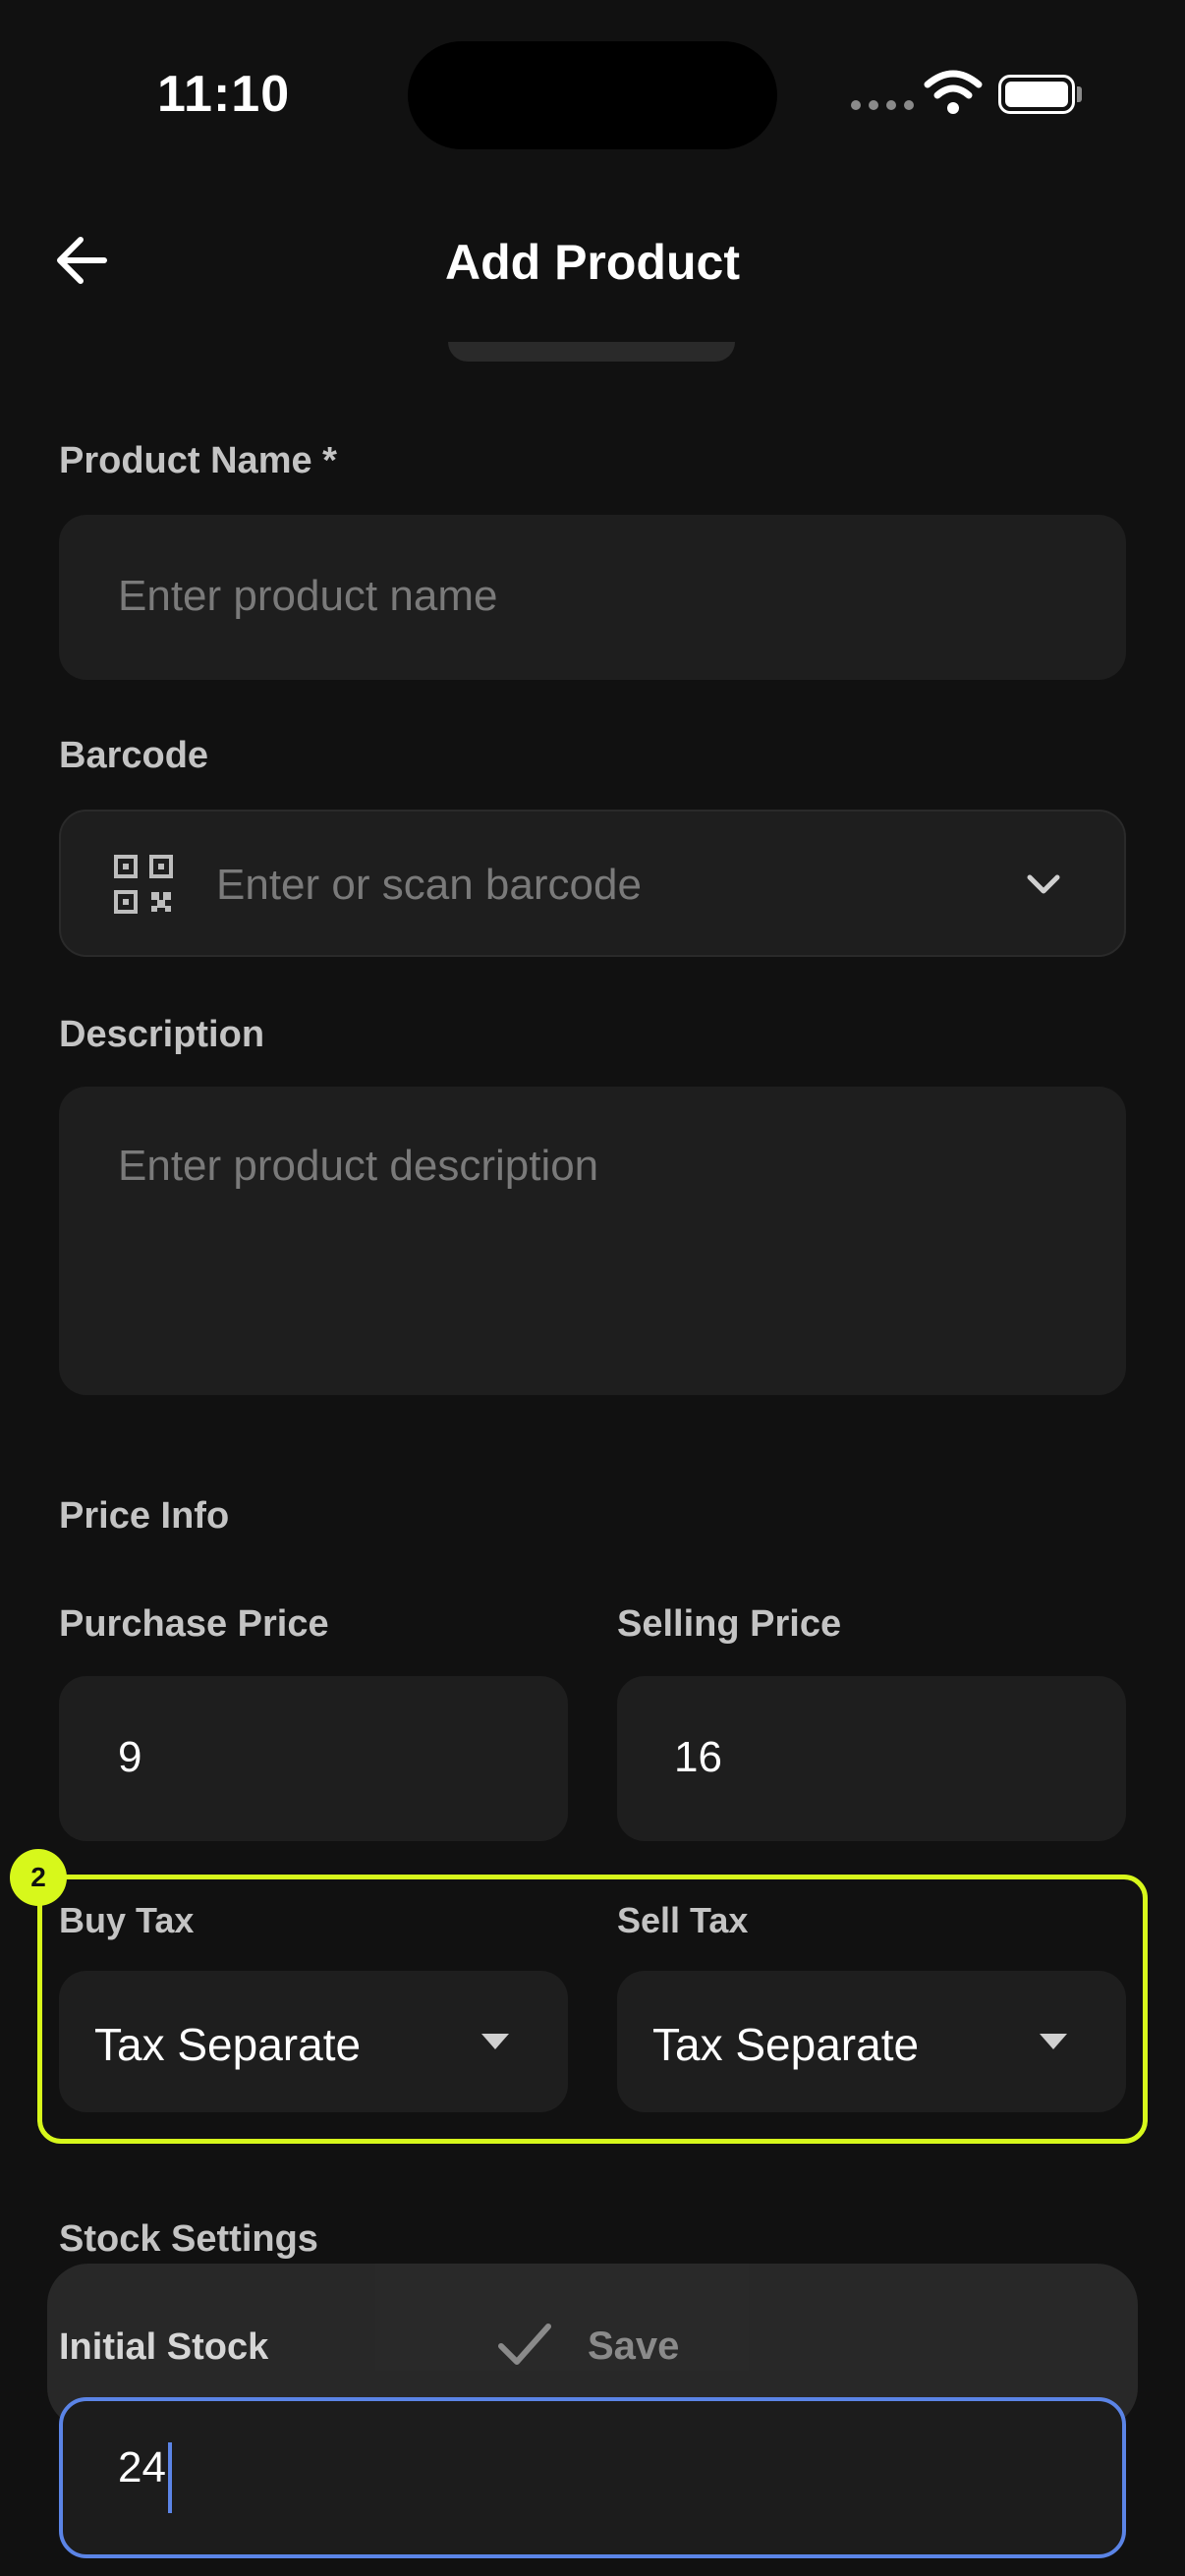 This screenshot has width=1185, height=2576. I want to click on highlight-badge: 2, so click(38, 1877).